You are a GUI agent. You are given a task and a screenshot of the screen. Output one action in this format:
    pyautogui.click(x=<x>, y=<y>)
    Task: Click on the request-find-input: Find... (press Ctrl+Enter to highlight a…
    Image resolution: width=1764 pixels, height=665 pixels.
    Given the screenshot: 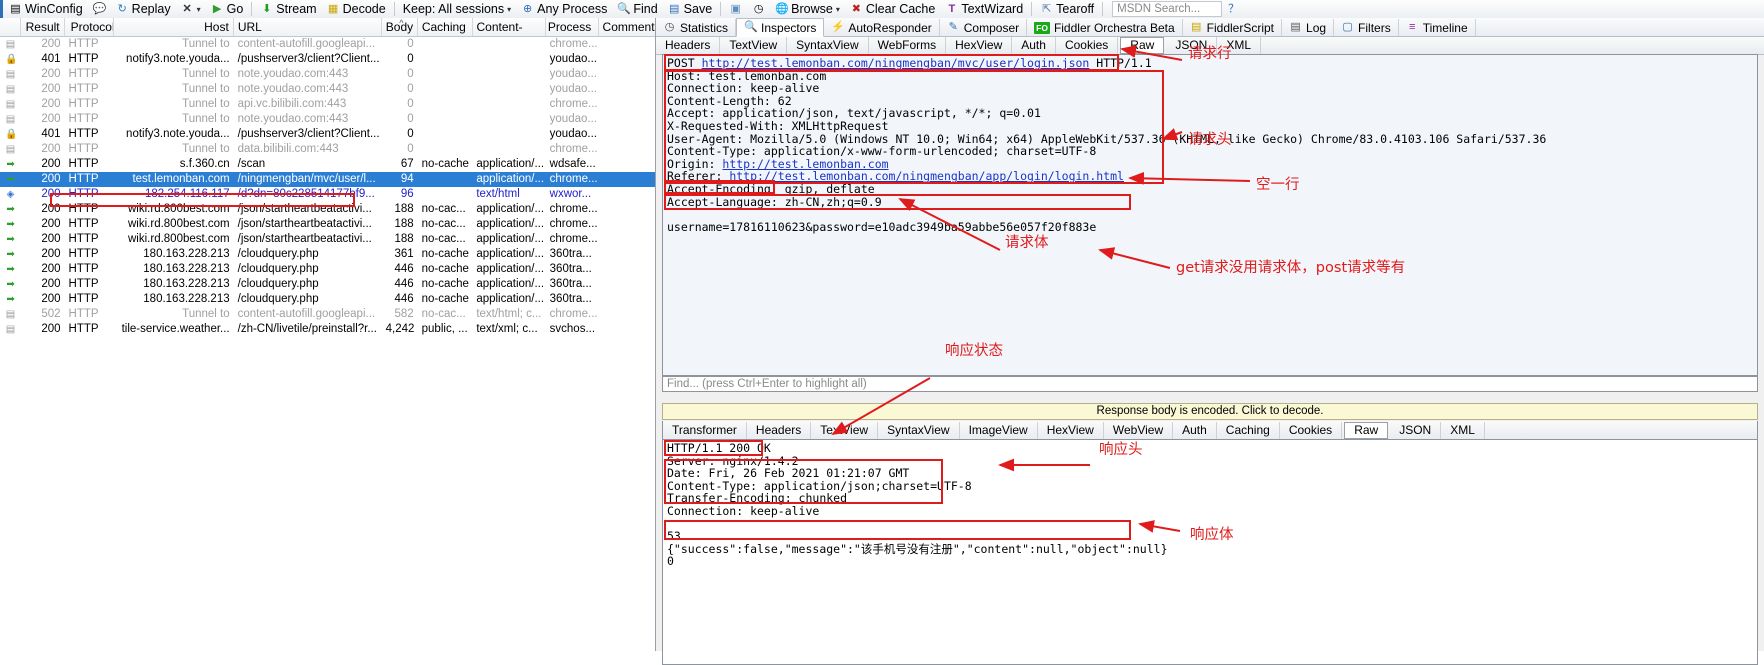 What is the action you would take?
    pyautogui.click(x=1210, y=384)
    